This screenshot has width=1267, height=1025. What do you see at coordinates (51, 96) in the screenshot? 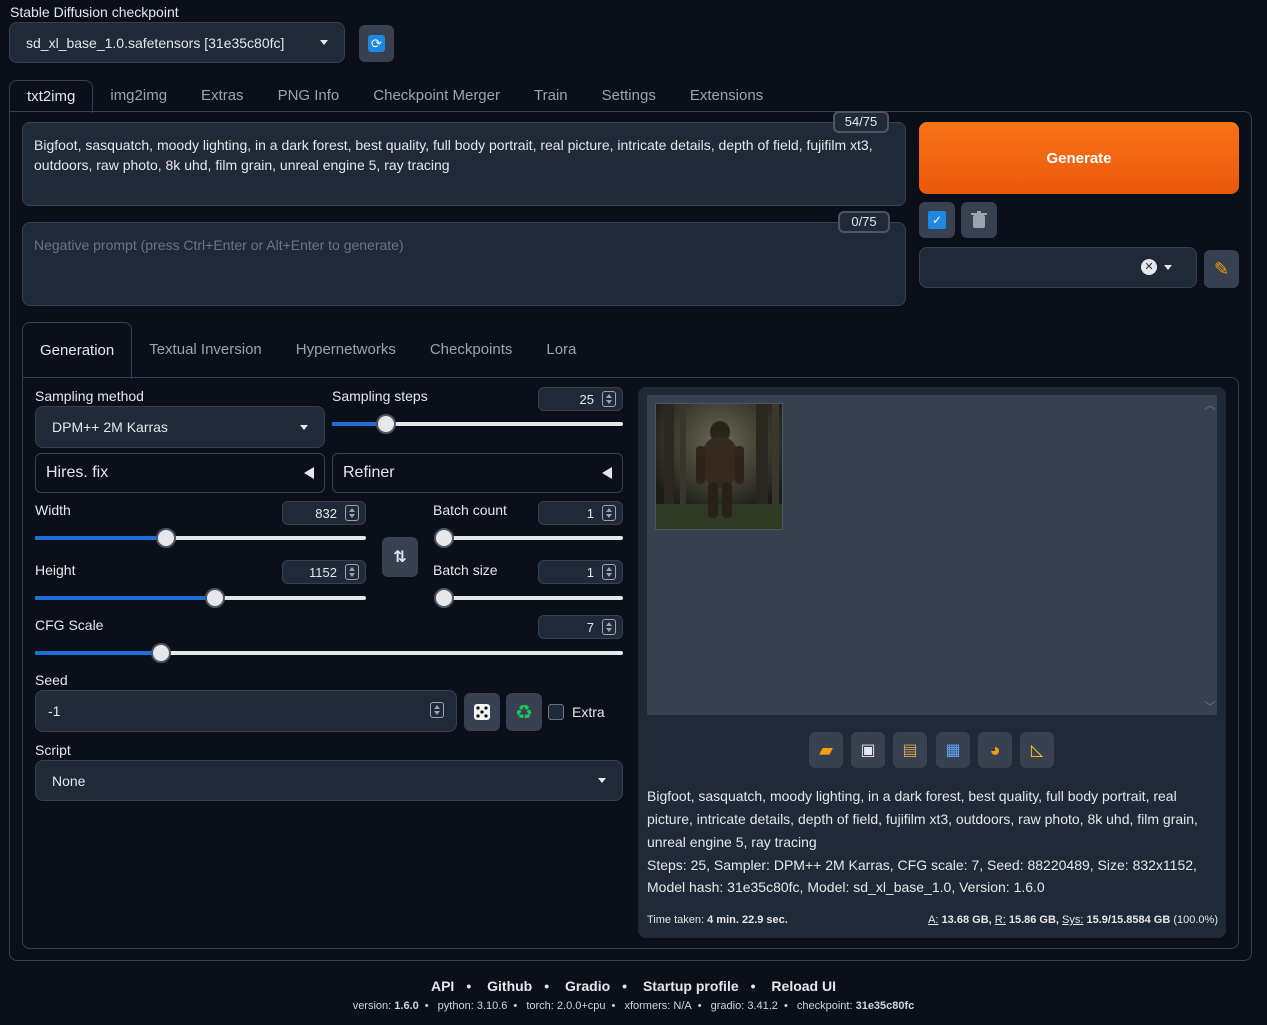
I see `tab-txt2img: txt2img` at bounding box center [51, 96].